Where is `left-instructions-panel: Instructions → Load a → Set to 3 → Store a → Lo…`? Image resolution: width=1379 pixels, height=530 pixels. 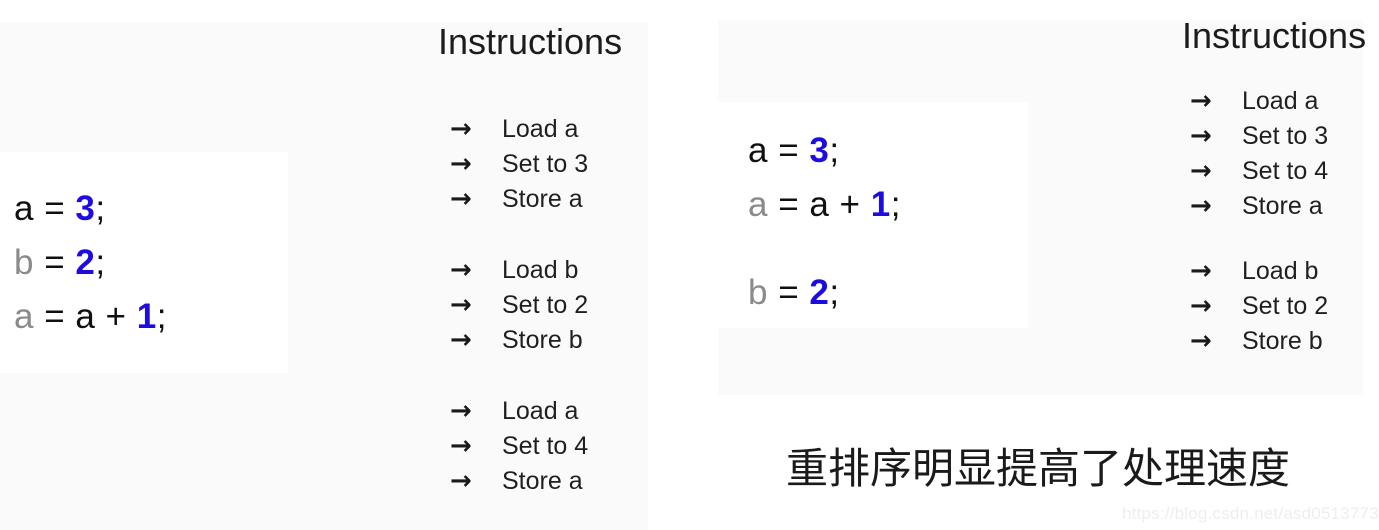 left-instructions-panel: Instructions → Load a → Set to 3 → Store a → Lo… is located at coordinates (543, 260).